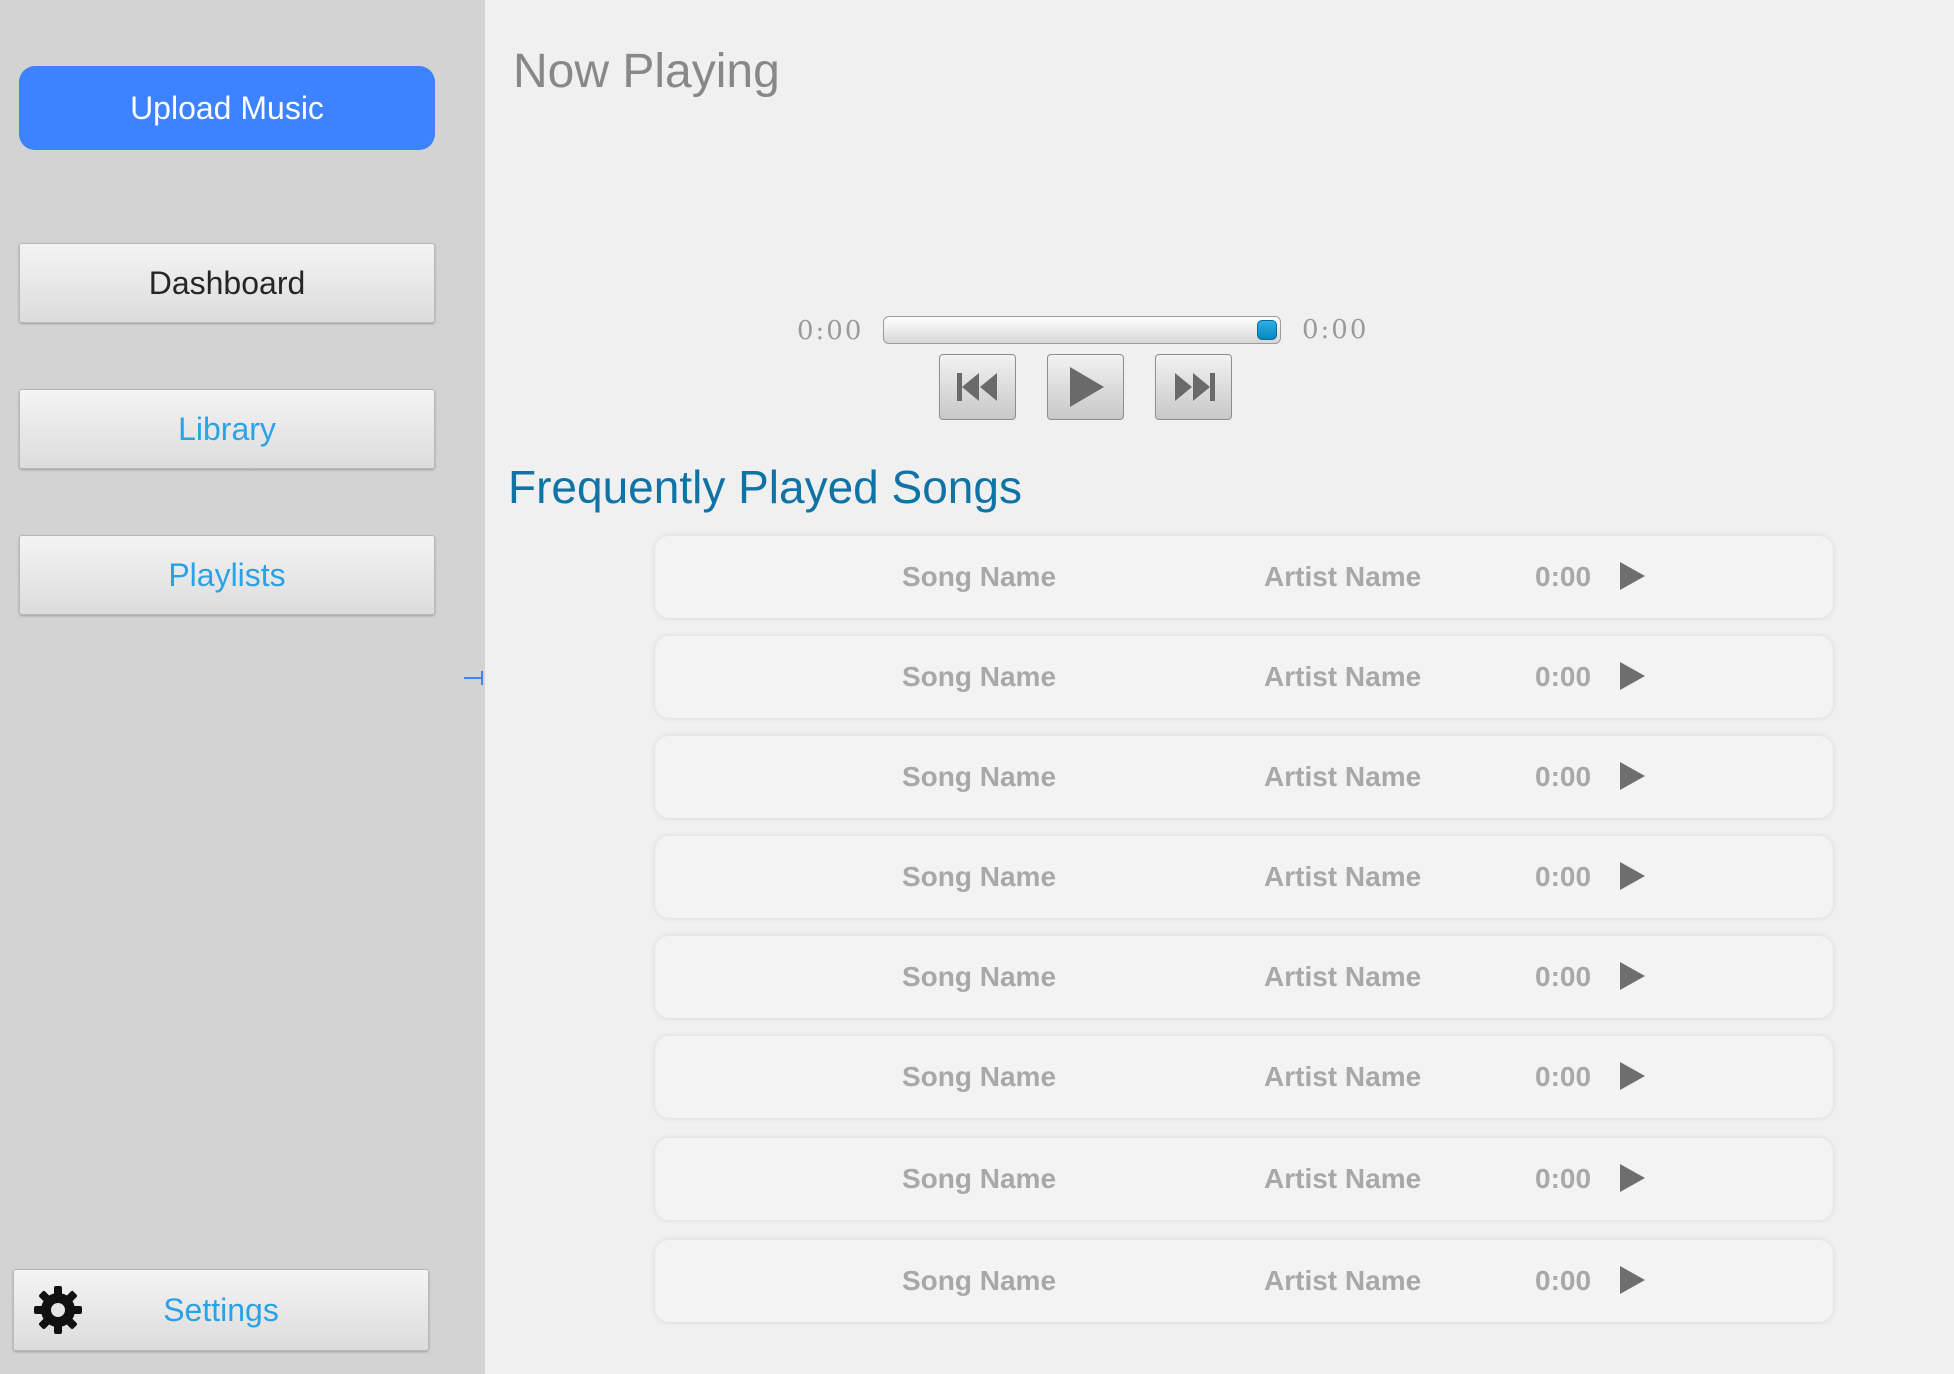 This screenshot has height=1374, width=1954. I want to click on rewind-icon, so click(976, 387).